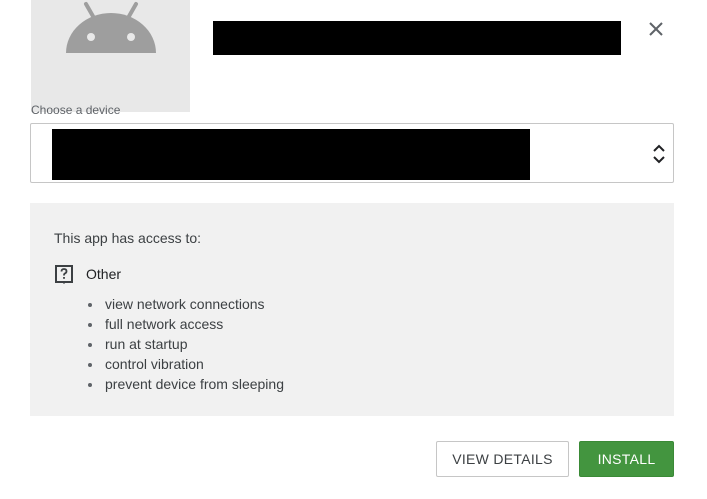 This screenshot has height=499, width=707. What do you see at coordinates (626, 459) in the screenshot?
I see `install-button: INSTALL` at bounding box center [626, 459].